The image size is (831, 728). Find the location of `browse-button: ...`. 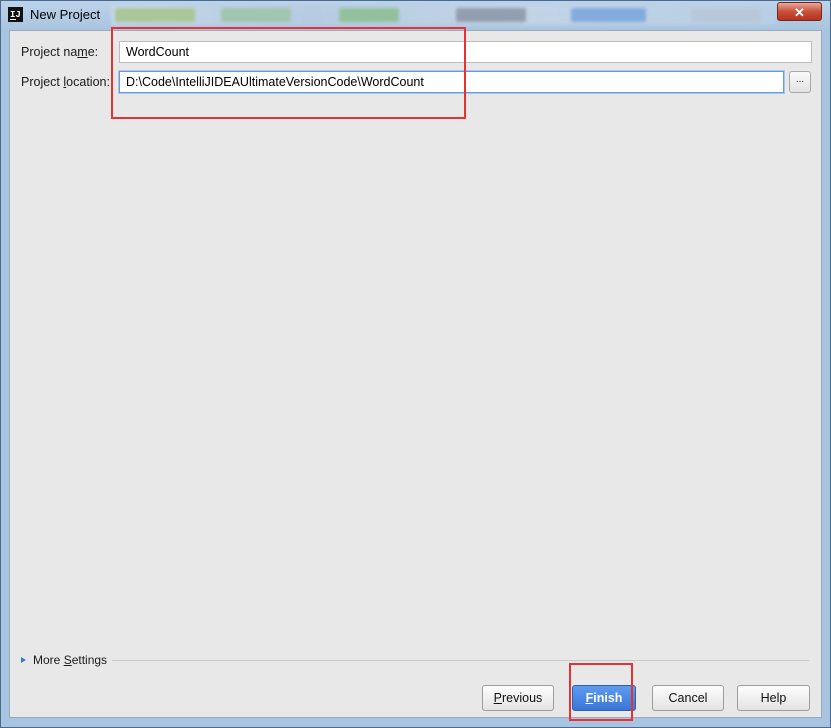

browse-button: ... is located at coordinates (800, 82).